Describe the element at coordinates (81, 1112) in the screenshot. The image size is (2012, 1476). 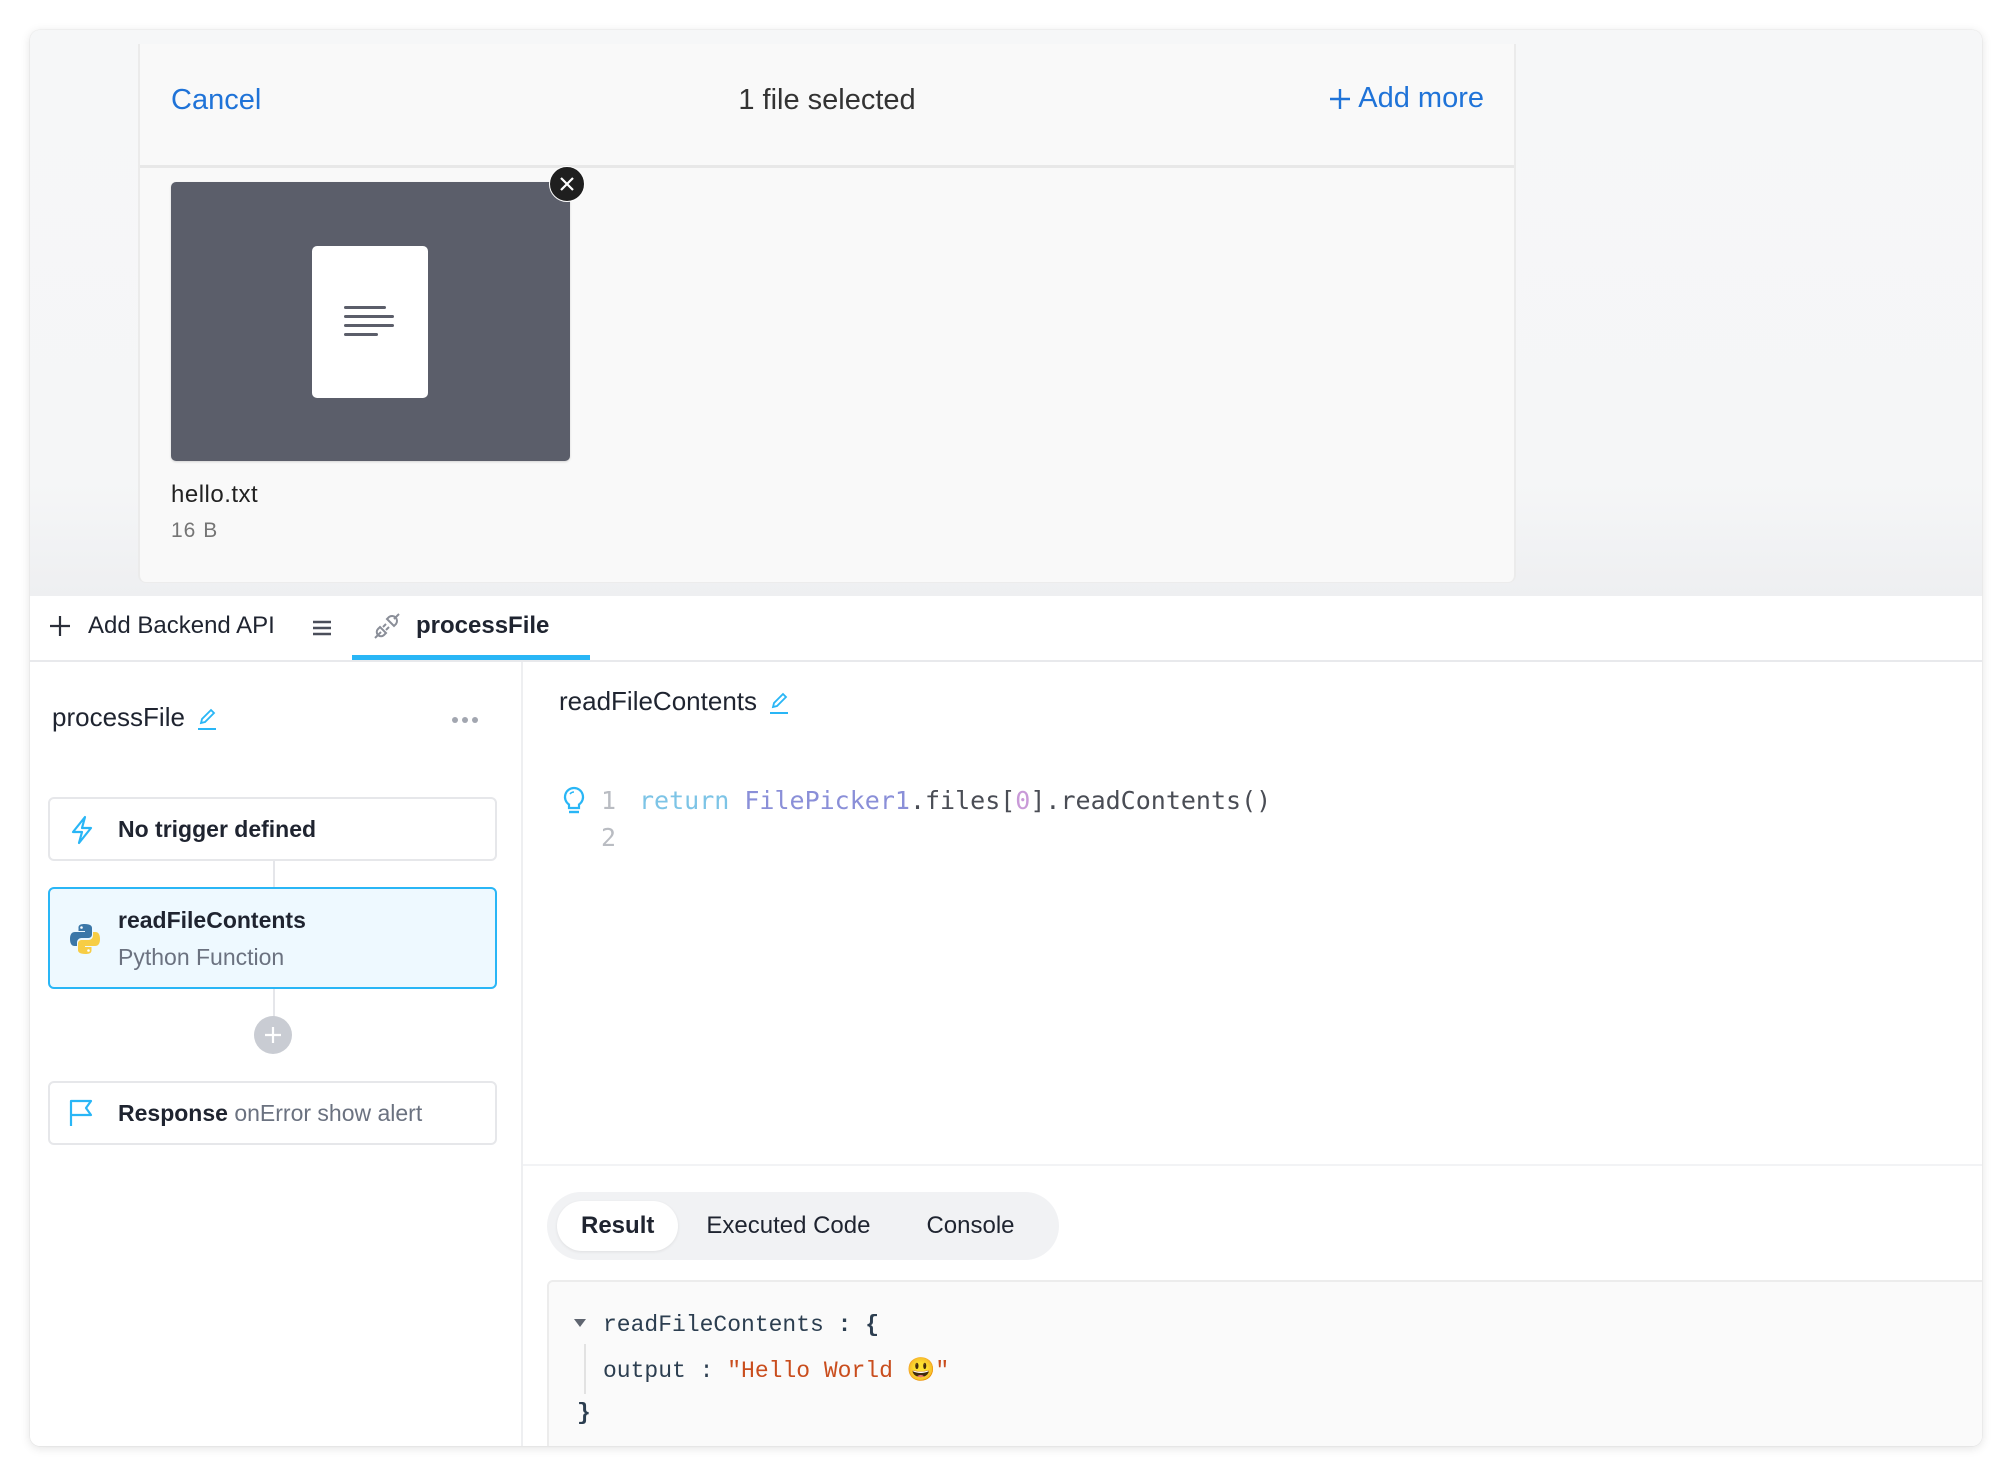
I see `flag-icon` at that location.